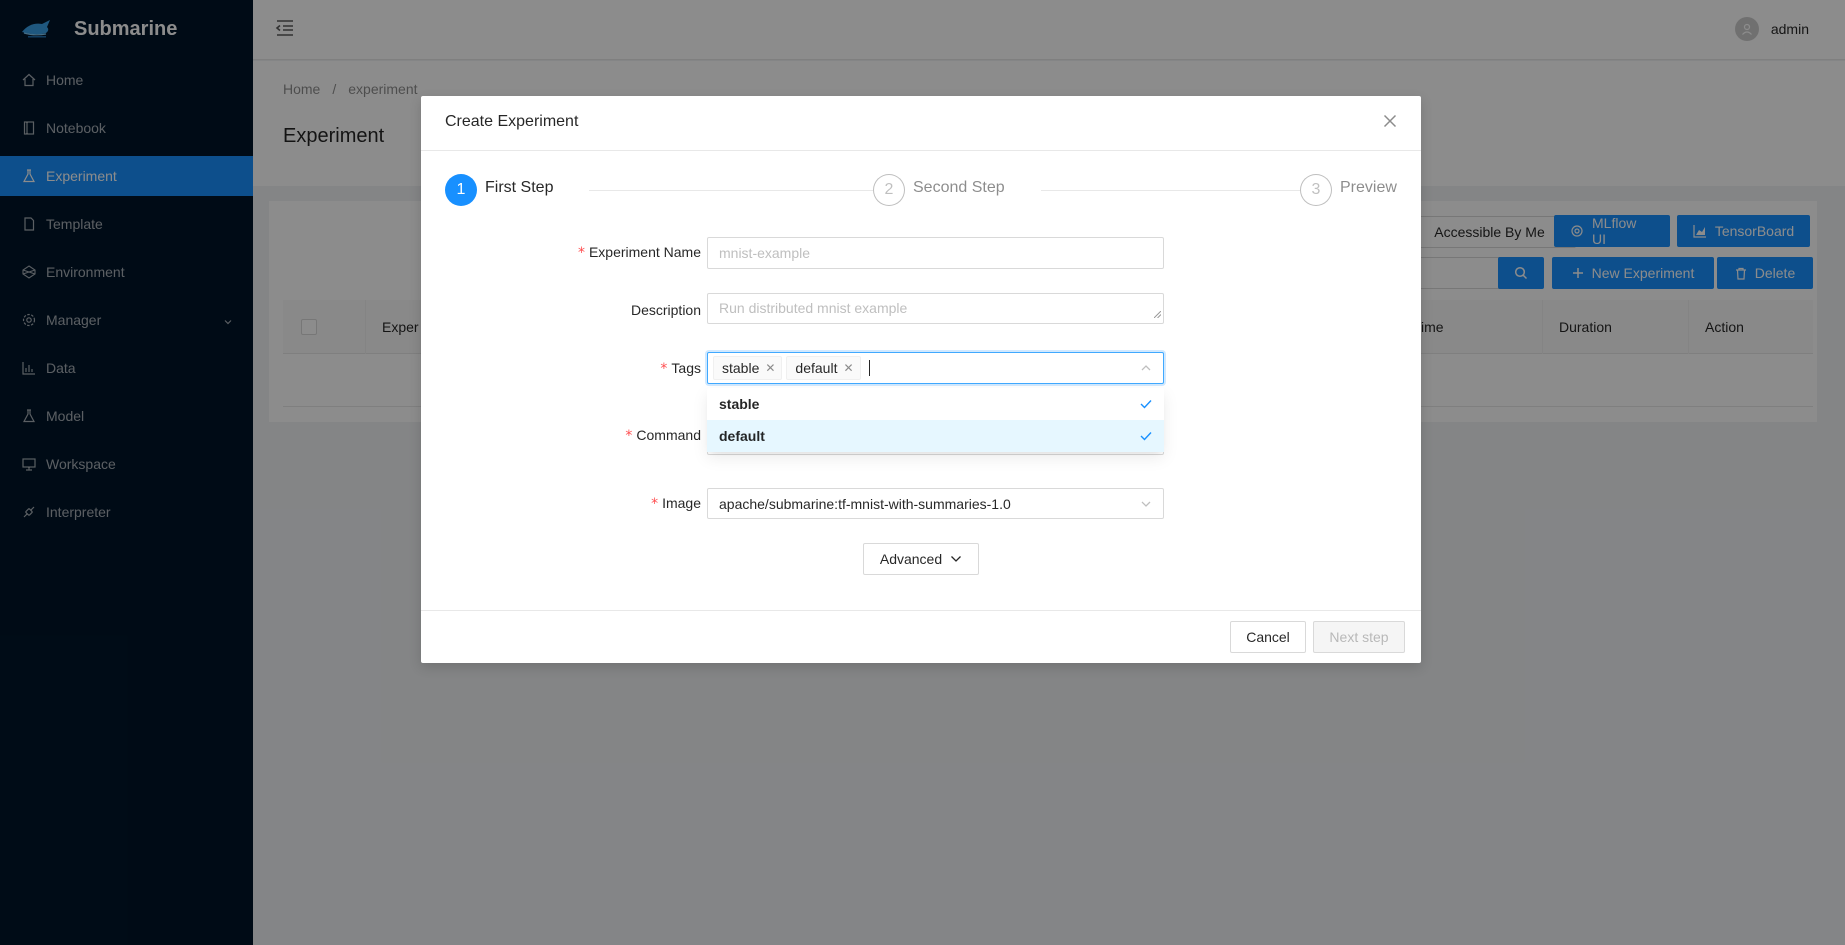 The width and height of the screenshot is (1845, 945). I want to click on modal-header: Create Experiment, so click(921, 123).